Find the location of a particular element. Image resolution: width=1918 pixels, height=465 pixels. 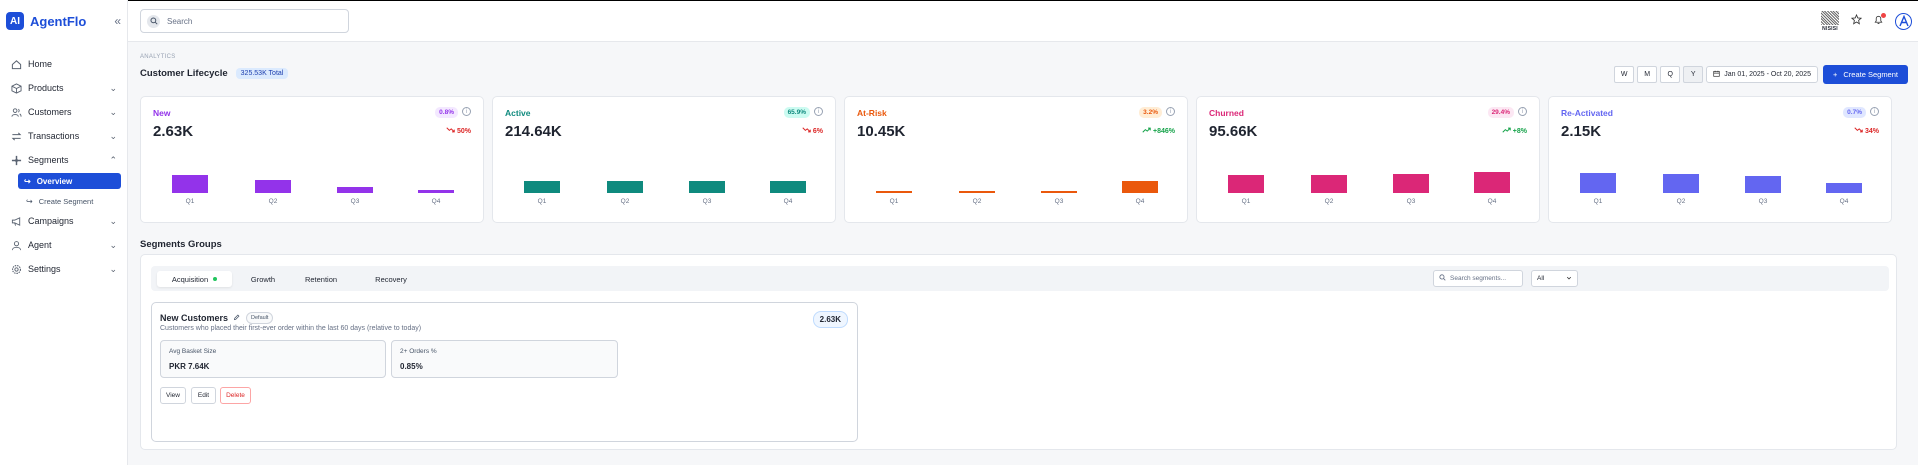

period-w-button: W is located at coordinates (1624, 74).